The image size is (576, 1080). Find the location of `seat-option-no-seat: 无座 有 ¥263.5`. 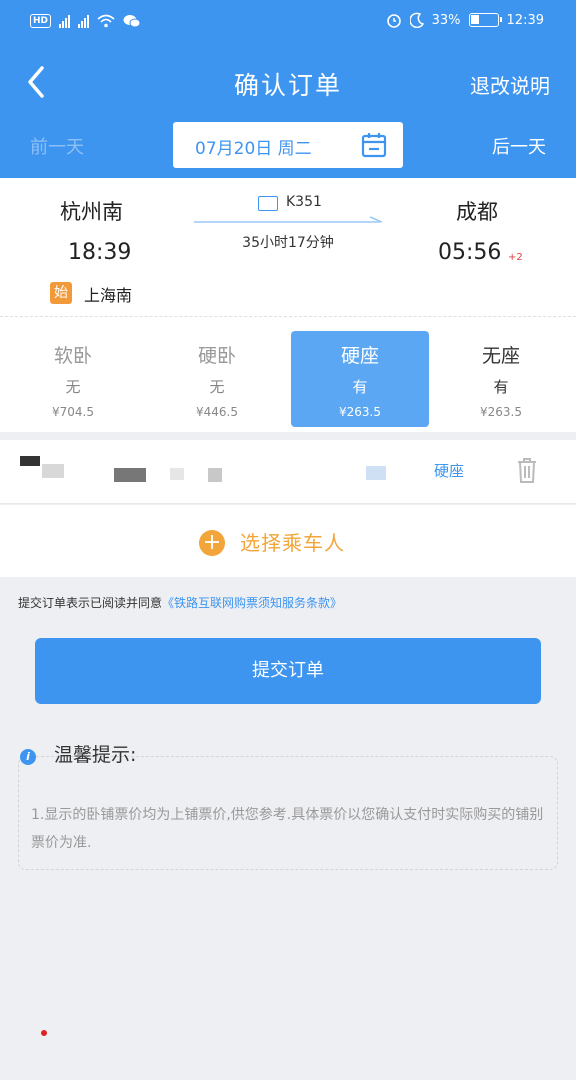

seat-option-no-seat: 无座 有 ¥263.5 is located at coordinates (501, 379).